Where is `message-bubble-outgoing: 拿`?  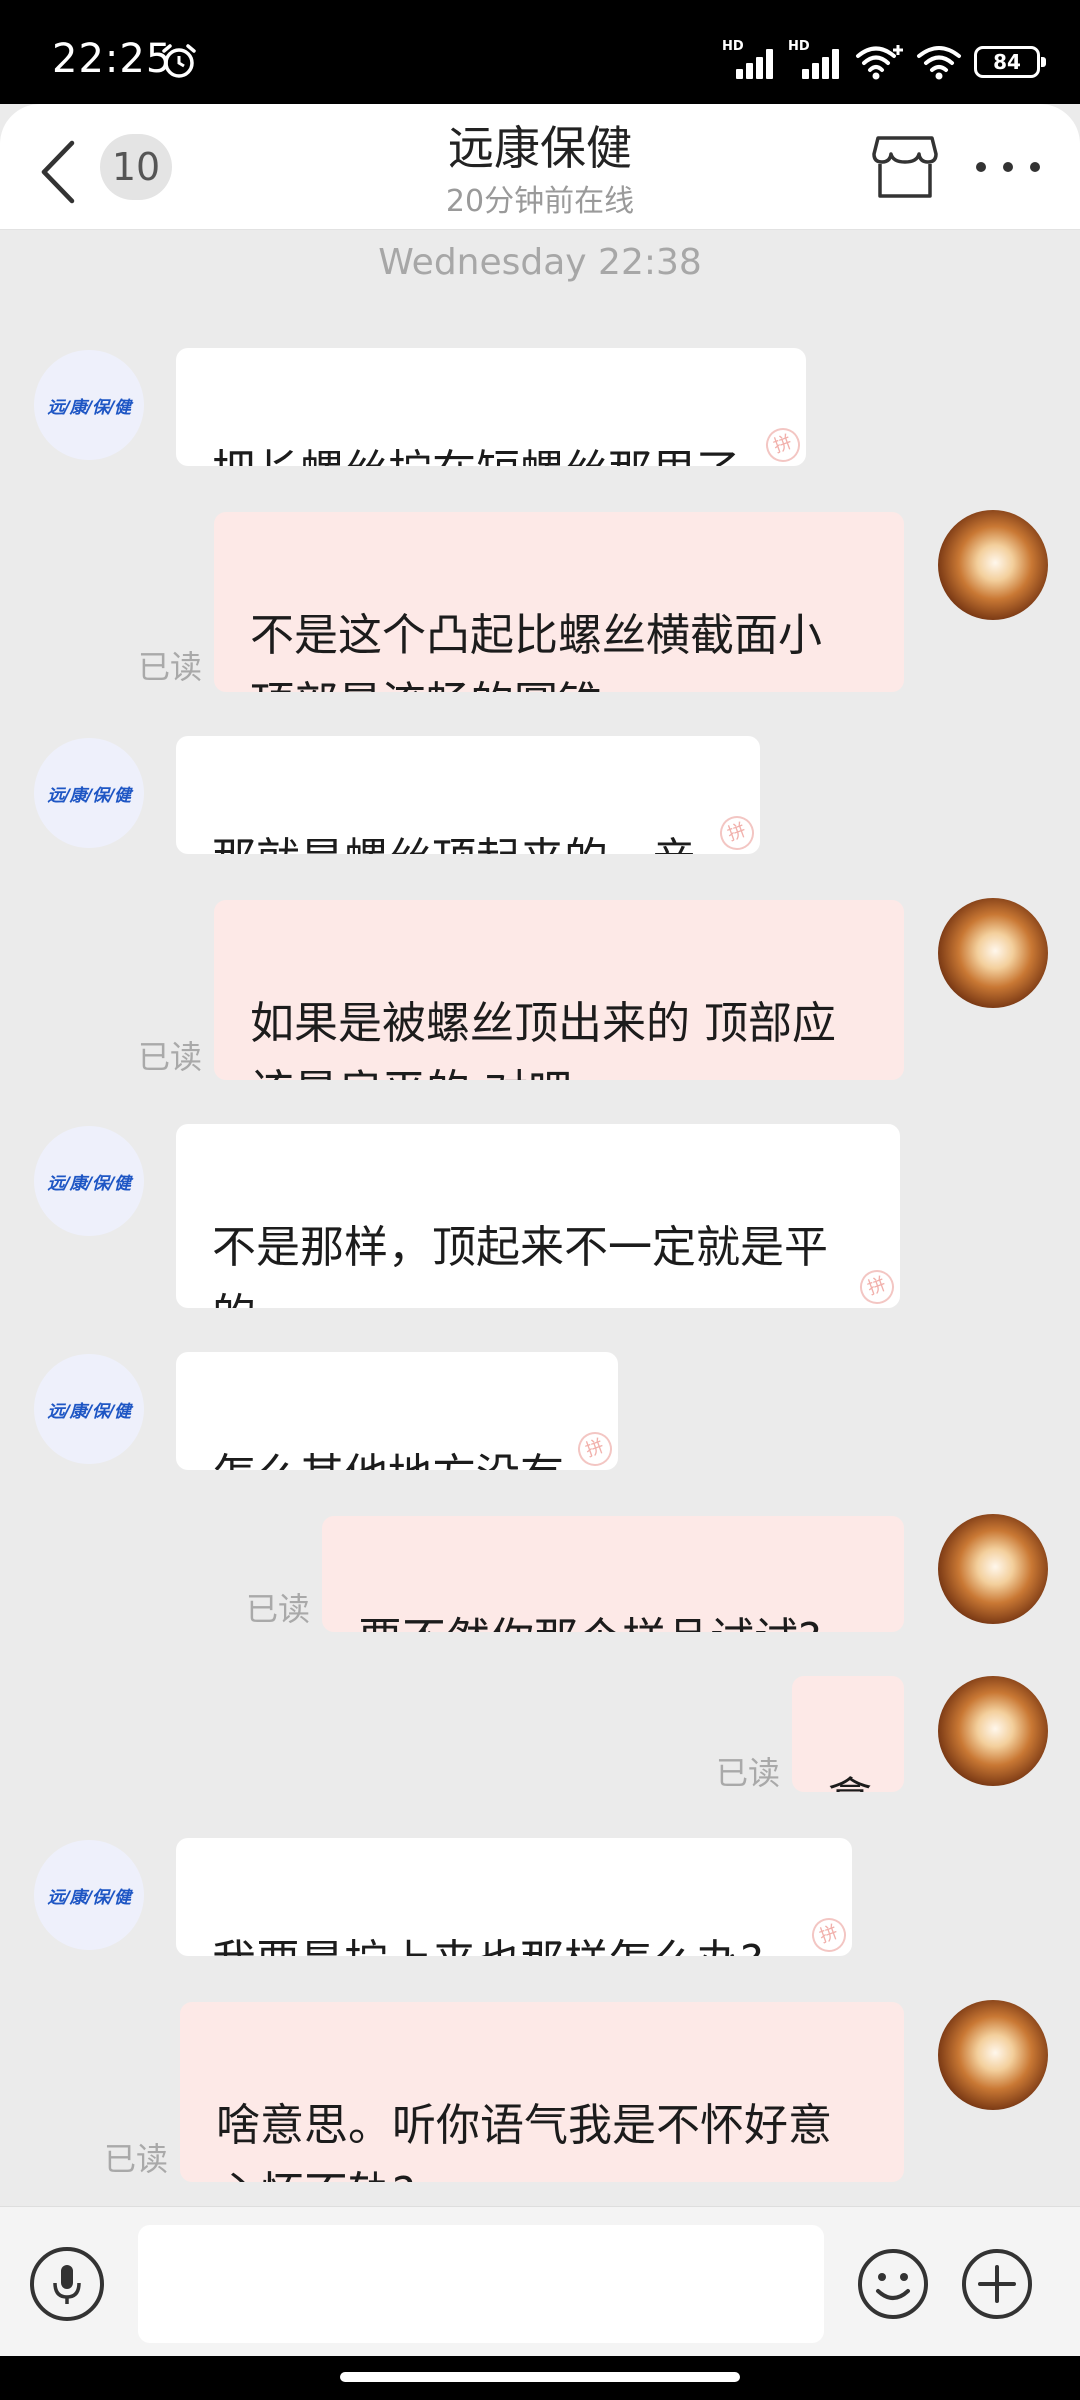 message-bubble-outgoing: 拿 is located at coordinates (848, 1734).